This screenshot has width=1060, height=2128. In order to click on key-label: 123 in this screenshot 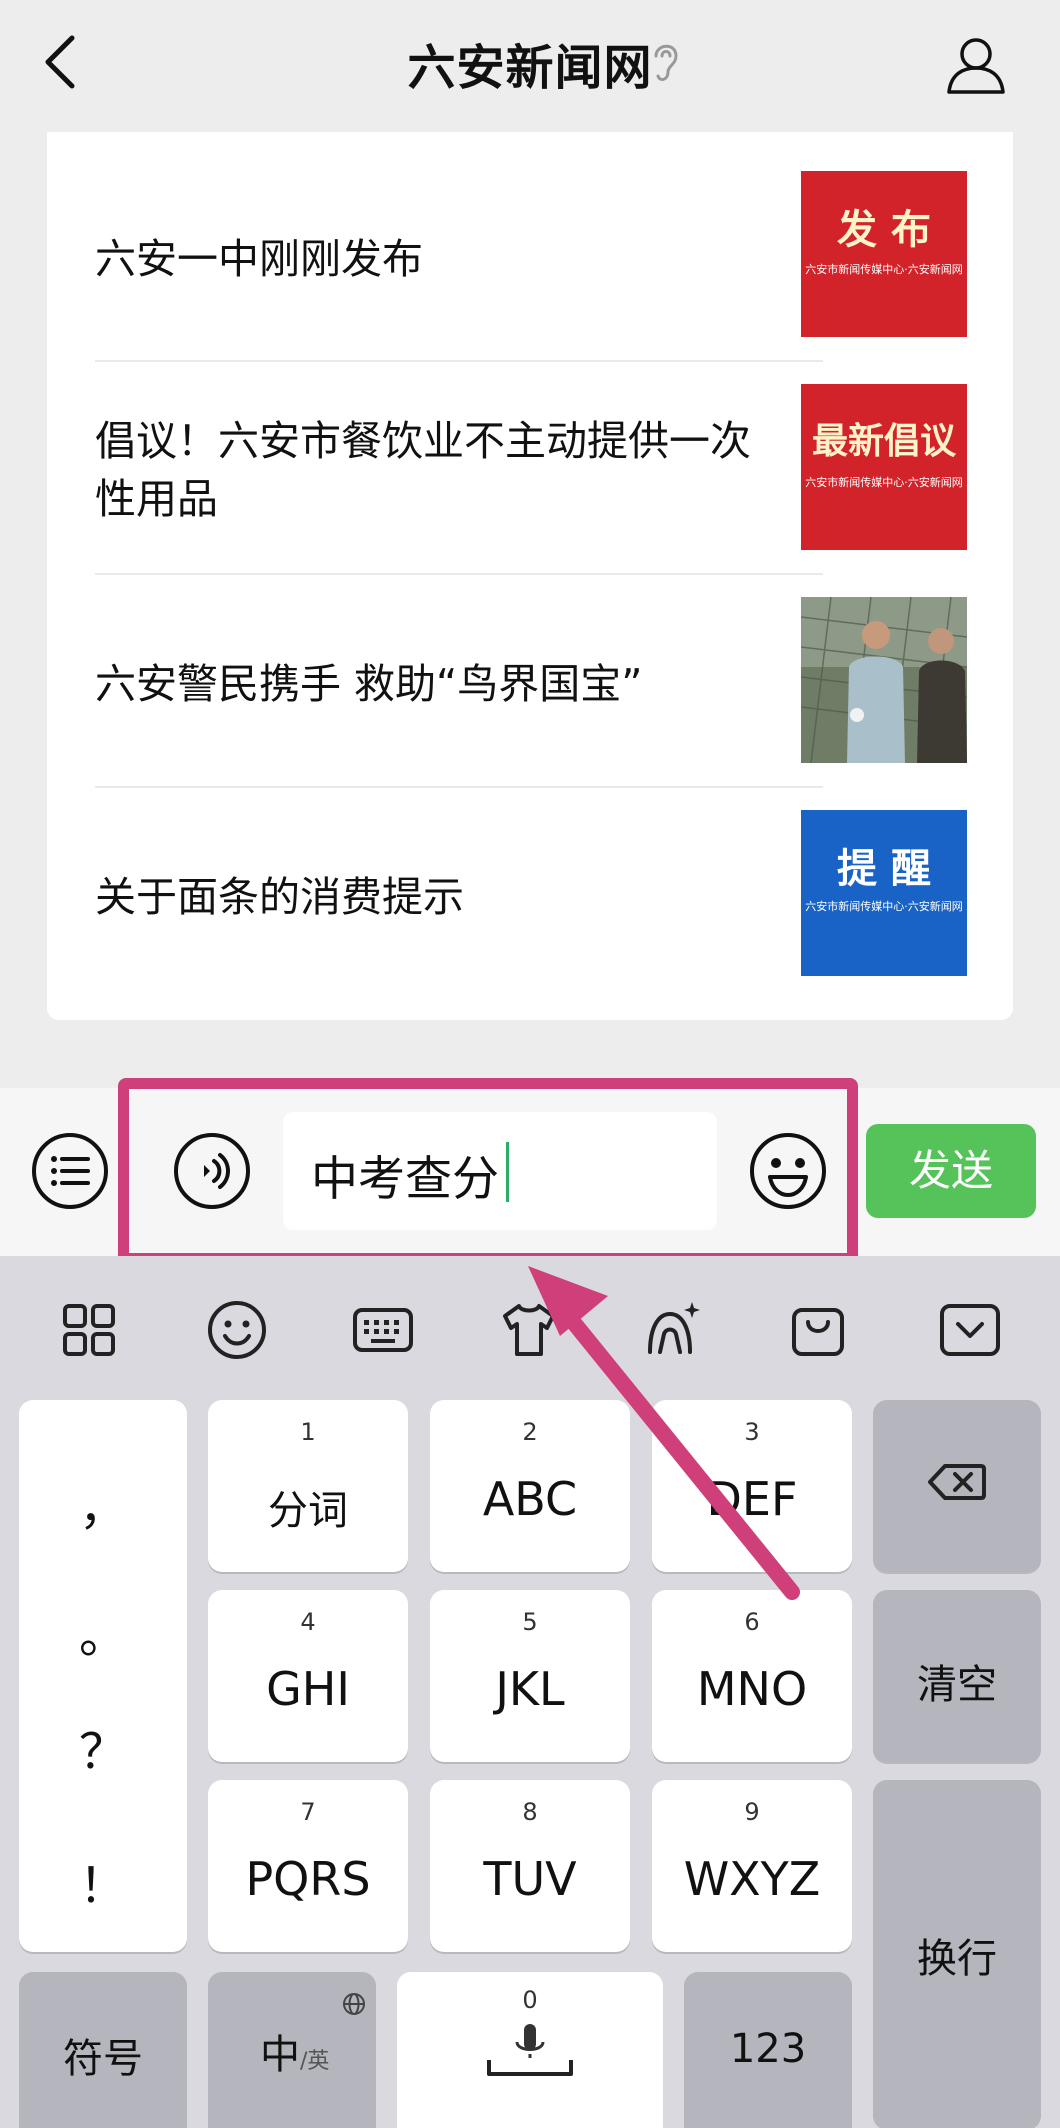, I will do `click(768, 2049)`.